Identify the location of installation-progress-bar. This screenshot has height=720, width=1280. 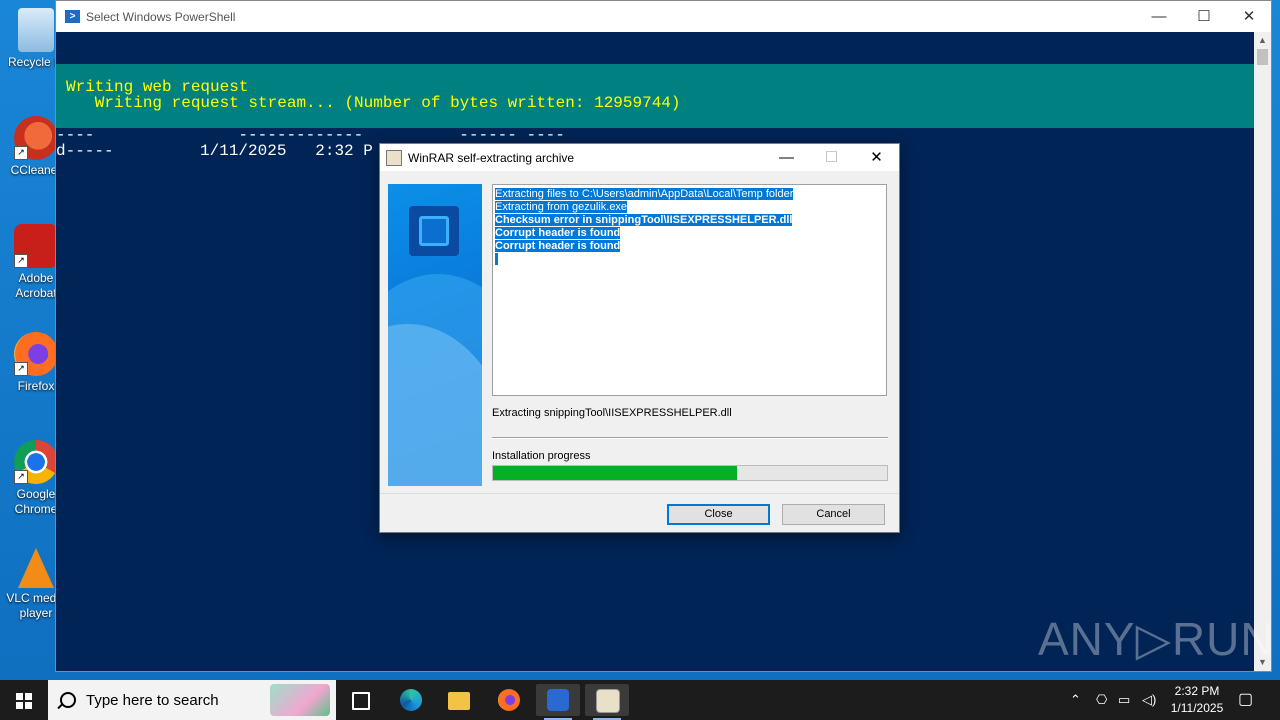
(690, 473).